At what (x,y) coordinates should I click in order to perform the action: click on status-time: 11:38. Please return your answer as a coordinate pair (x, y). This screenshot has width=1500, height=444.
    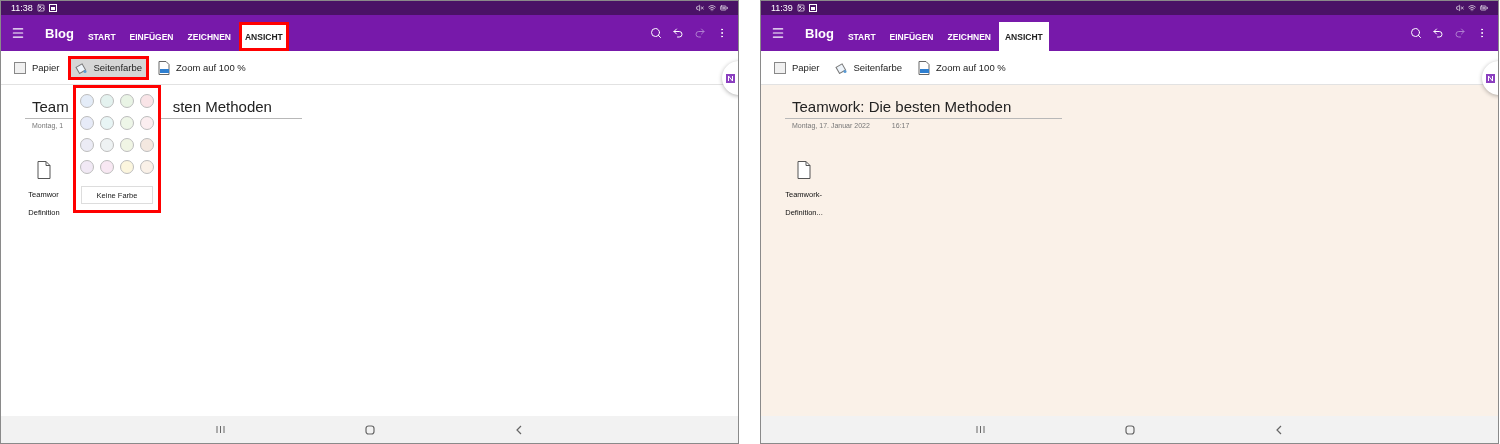
    Looking at the image, I should click on (22, 8).